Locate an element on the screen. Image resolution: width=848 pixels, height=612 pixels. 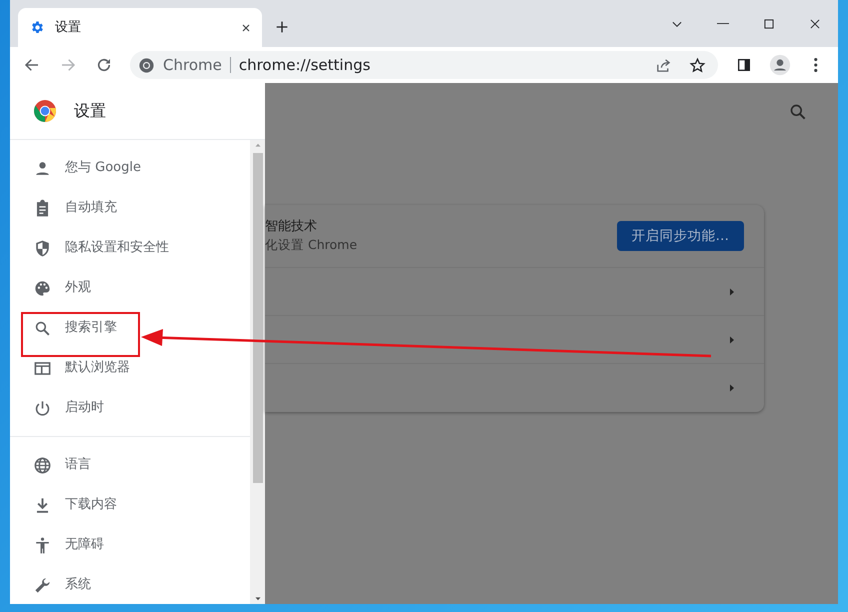
shield-icon is located at coordinates (42, 248).